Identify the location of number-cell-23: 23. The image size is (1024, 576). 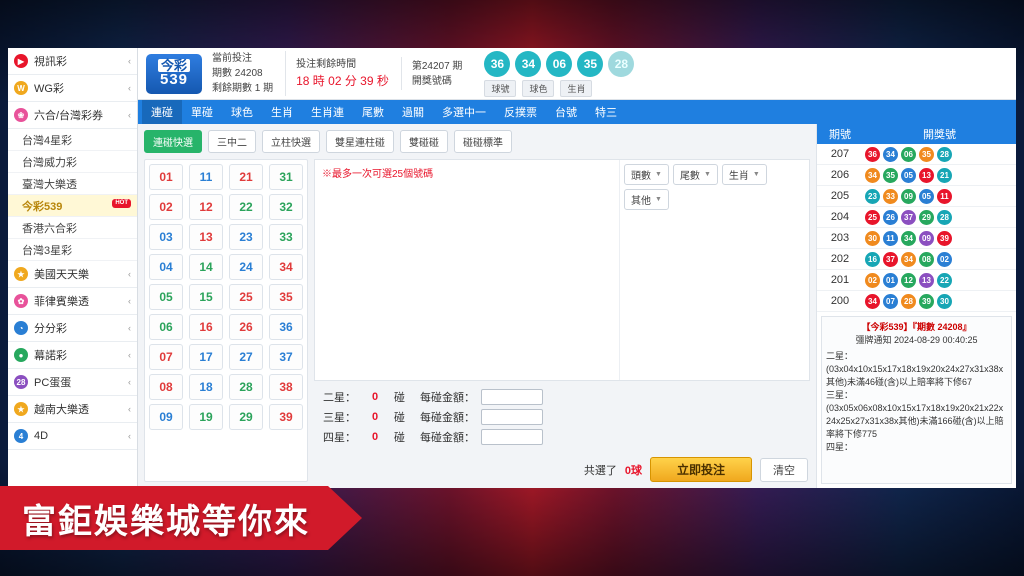
(246, 237).